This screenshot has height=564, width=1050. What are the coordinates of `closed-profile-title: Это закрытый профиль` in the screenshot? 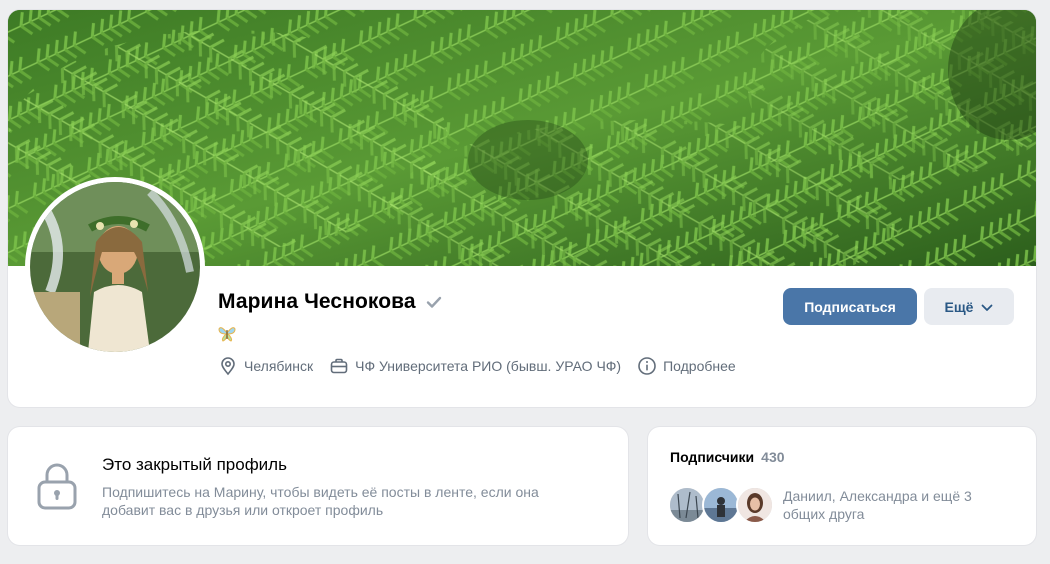 It's located at (194, 464).